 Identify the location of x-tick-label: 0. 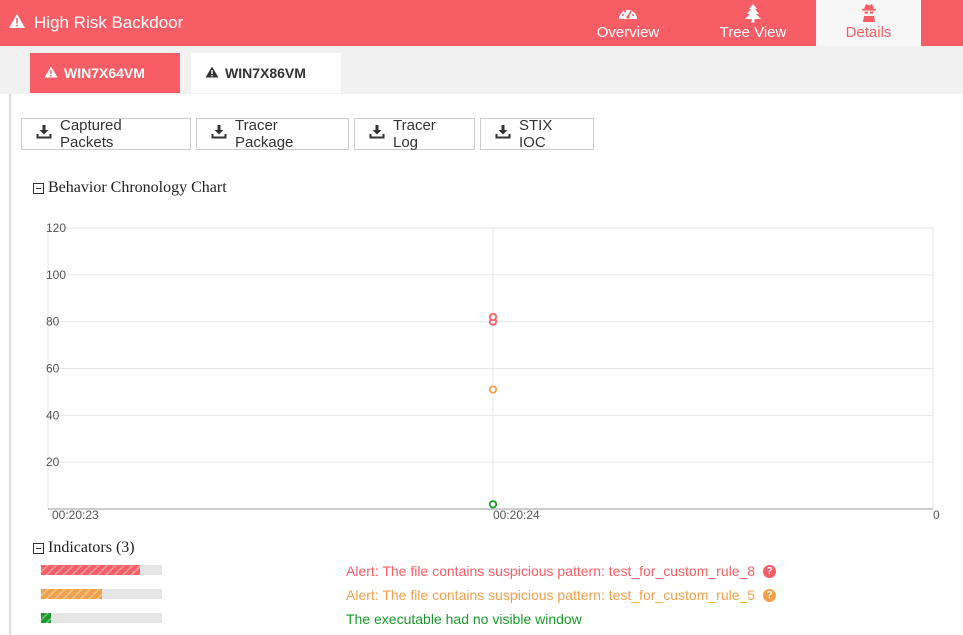
(936, 515).